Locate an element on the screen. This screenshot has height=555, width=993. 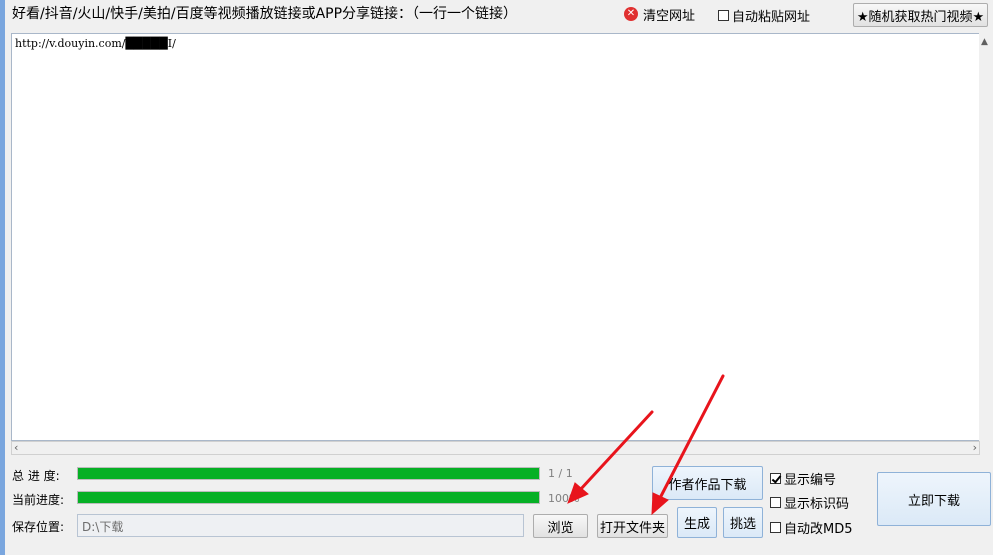
total-progress-bar is located at coordinates (308, 473).